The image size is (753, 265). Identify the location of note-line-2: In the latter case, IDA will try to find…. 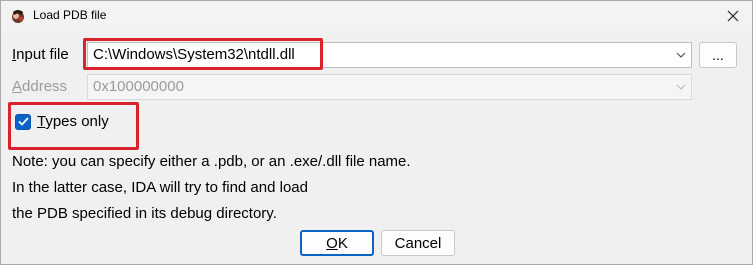
(160, 187).